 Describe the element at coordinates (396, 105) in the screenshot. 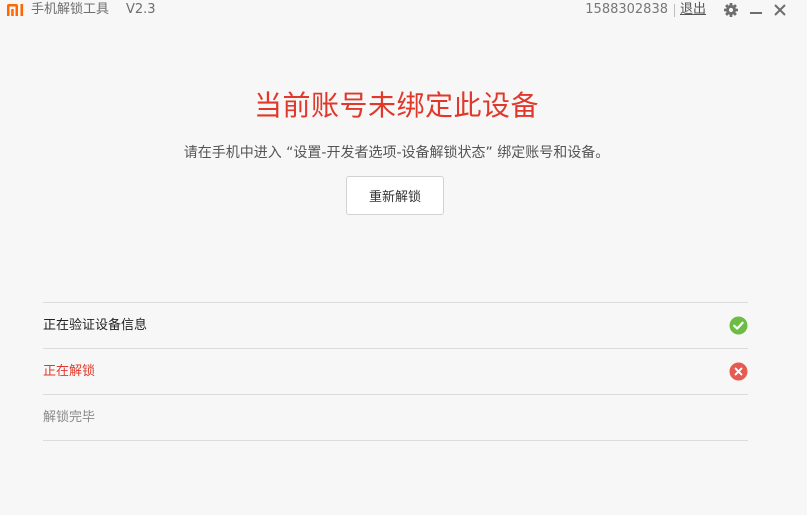

I see `page-title: 当前账号未绑定此设备` at that location.